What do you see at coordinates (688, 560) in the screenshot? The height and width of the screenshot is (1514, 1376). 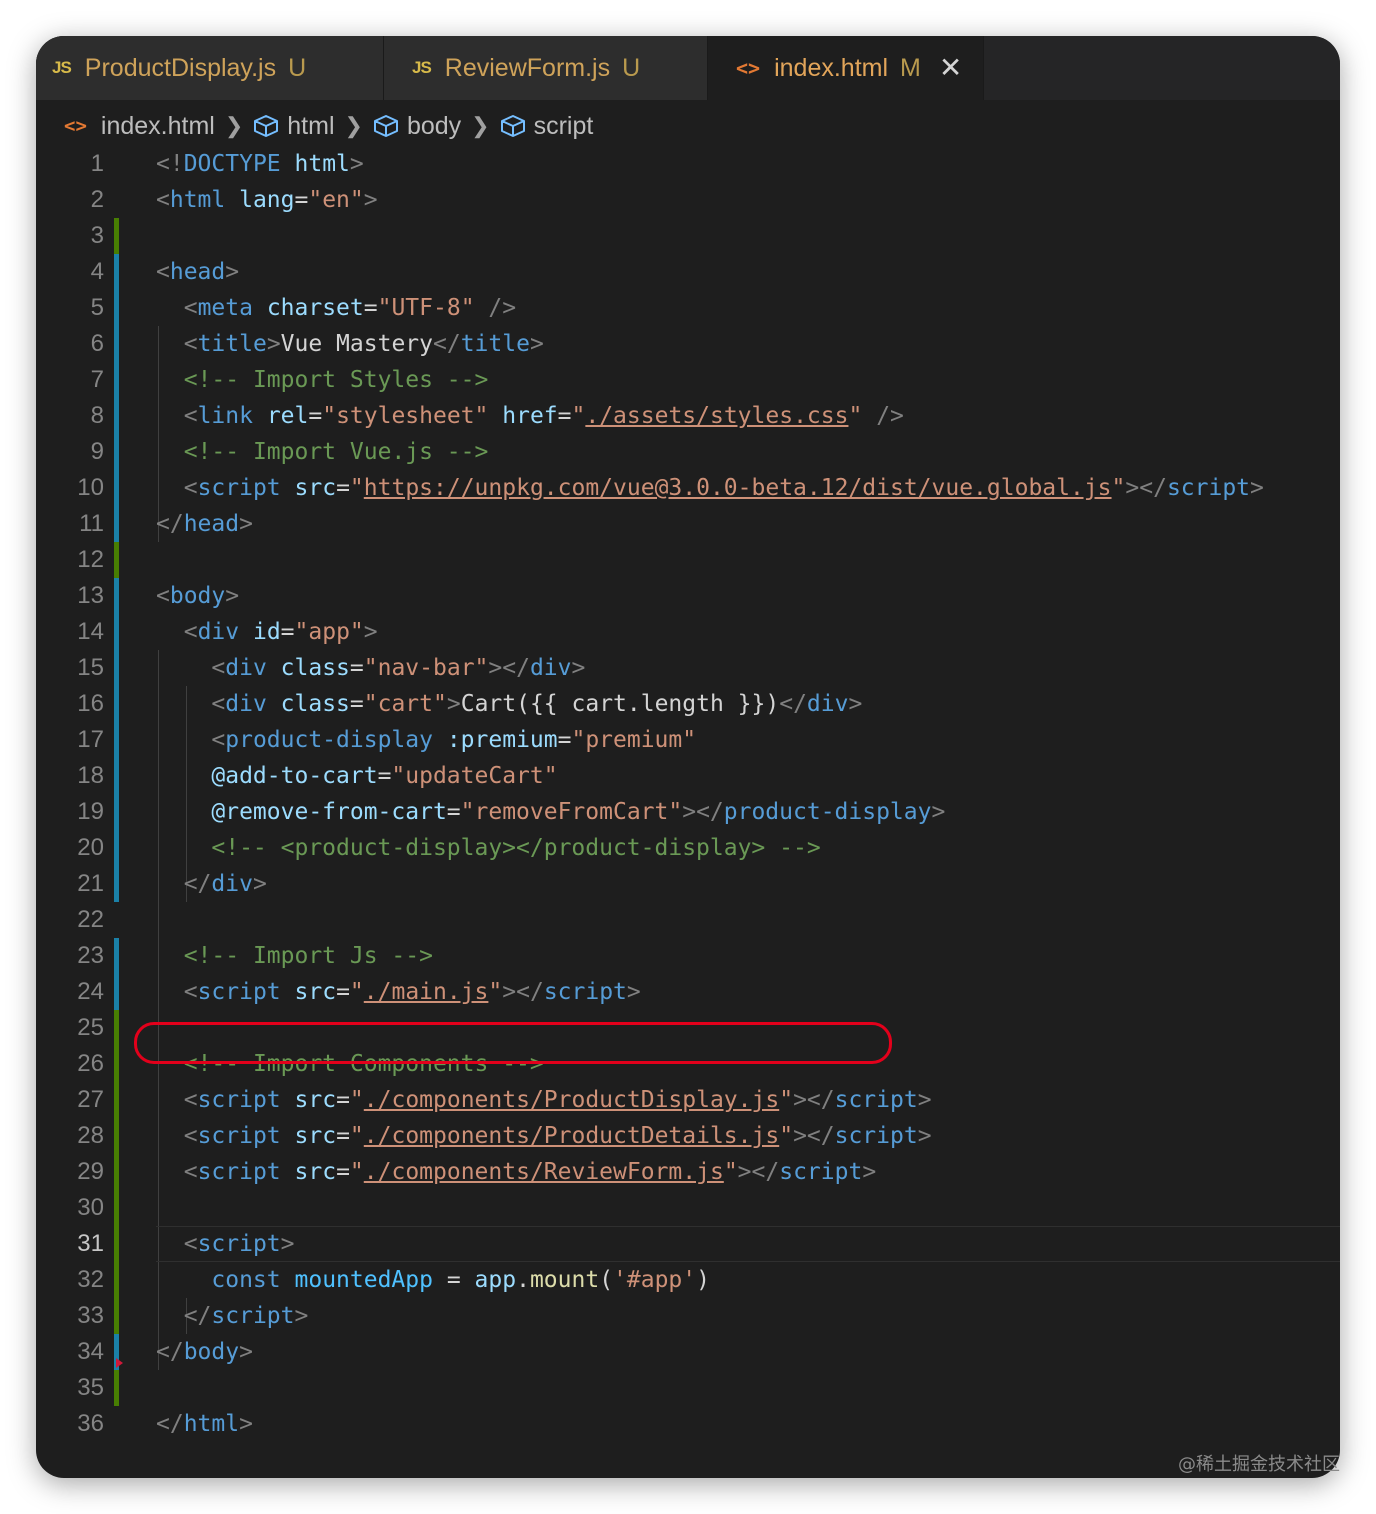 I see `code-line: 12` at bounding box center [688, 560].